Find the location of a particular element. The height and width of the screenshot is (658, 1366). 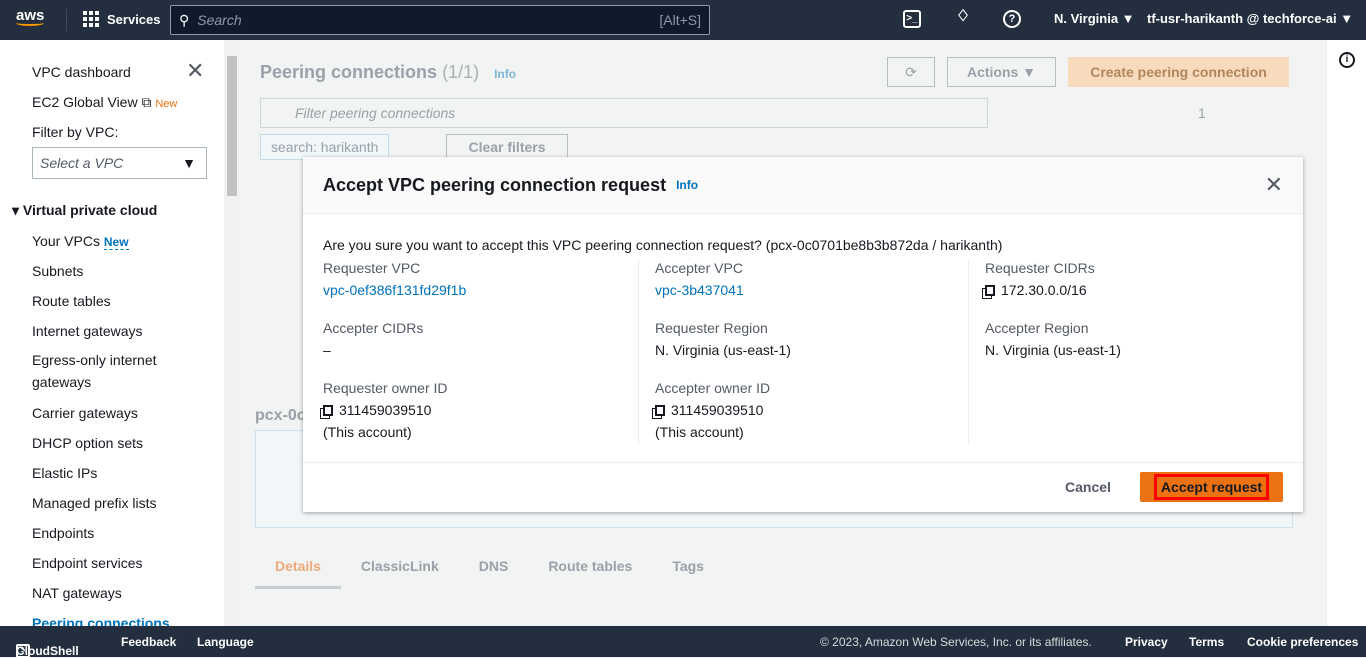

cloudshell-icon: >_ is located at coordinates (912, 19).